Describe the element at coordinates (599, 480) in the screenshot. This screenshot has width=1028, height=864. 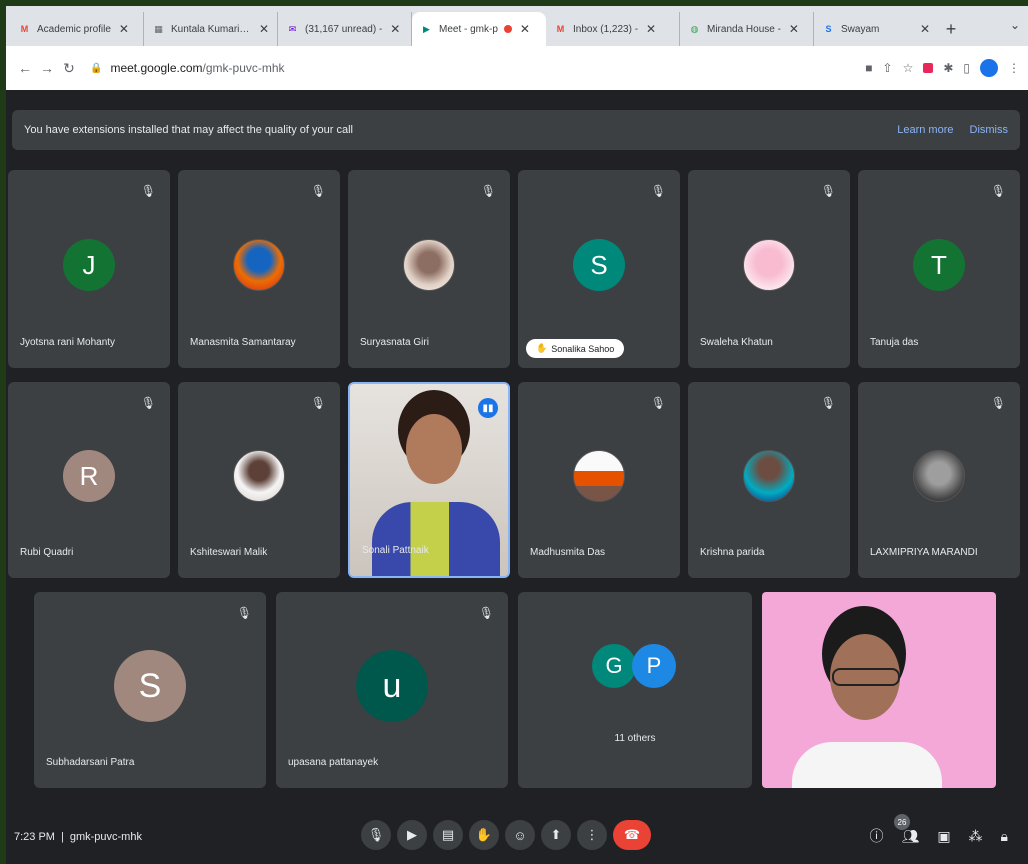
I see `participant-tile: 🎙︎ Madhusmita Das` at that location.